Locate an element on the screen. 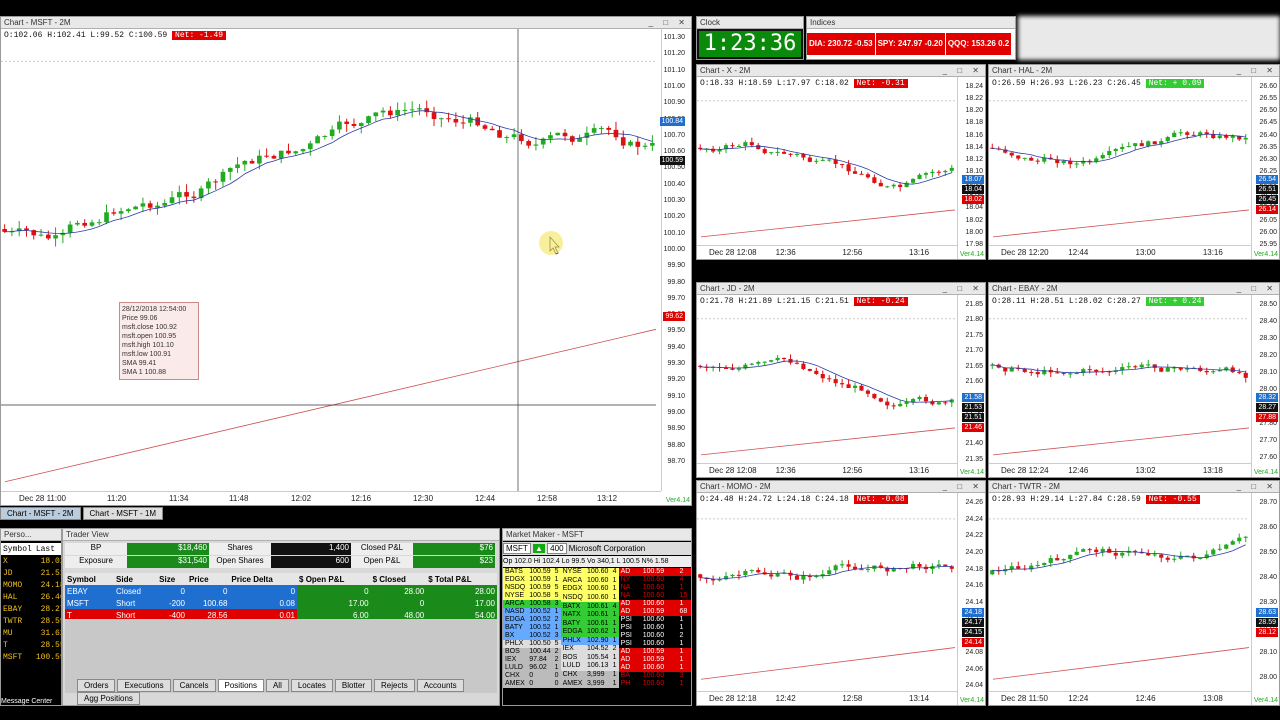 The width and height of the screenshot is (1280, 720). mm-row: BATX 100.61 4 is located at coordinates (589, 606).